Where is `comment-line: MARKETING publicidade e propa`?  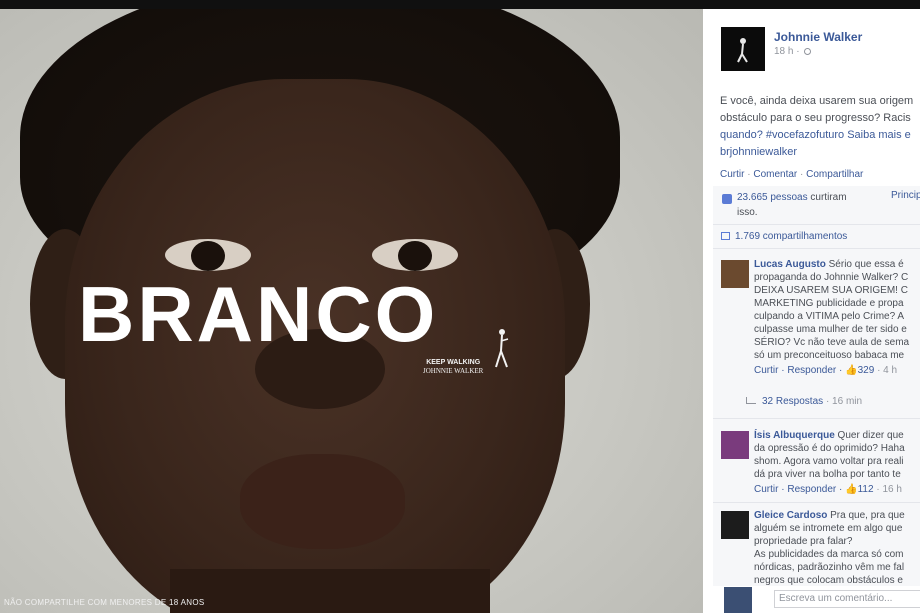 comment-line: MARKETING publicidade e propa is located at coordinates (829, 303).